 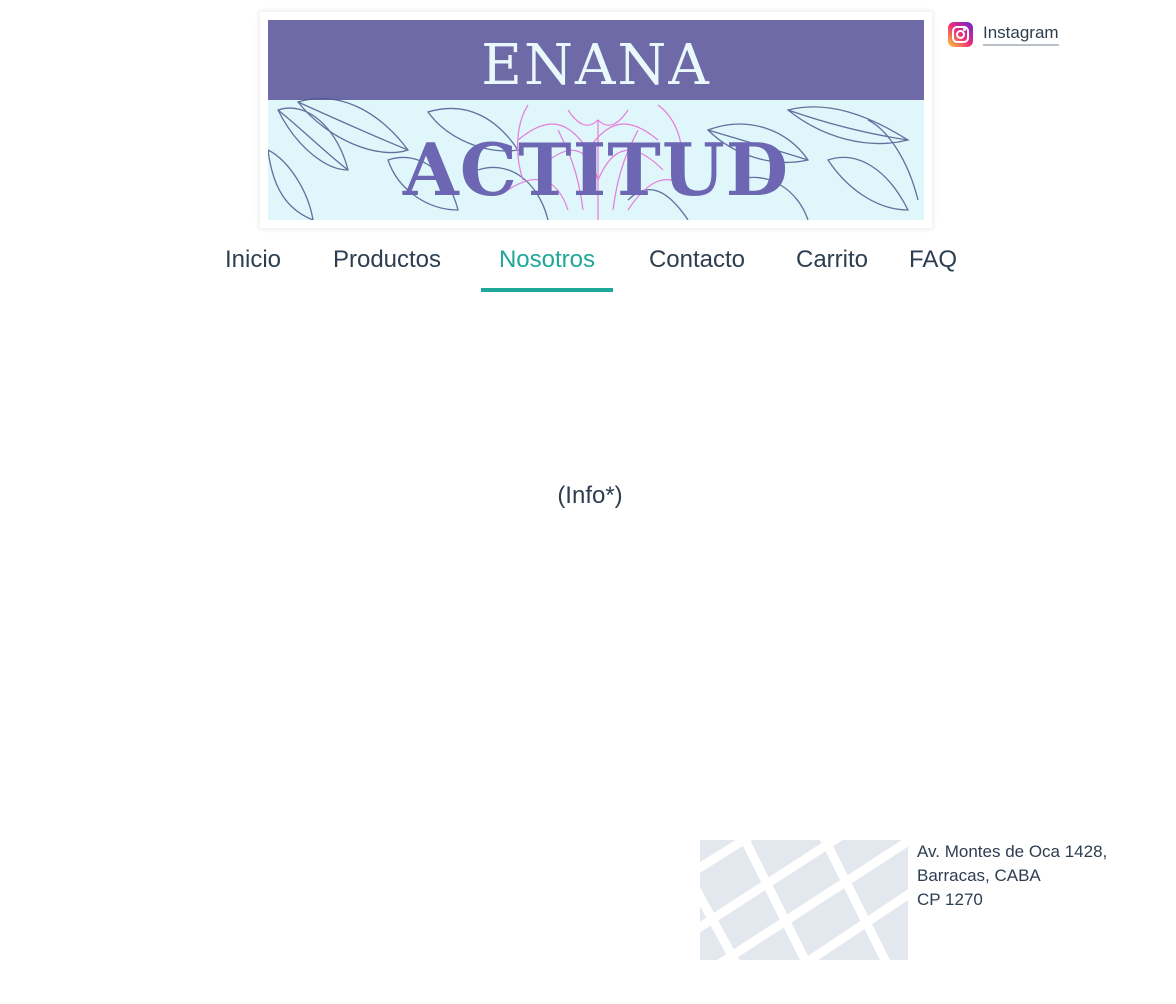 What do you see at coordinates (253, 268) in the screenshot?
I see `nav-item-inicio: Inicio` at bounding box center [253, 268].